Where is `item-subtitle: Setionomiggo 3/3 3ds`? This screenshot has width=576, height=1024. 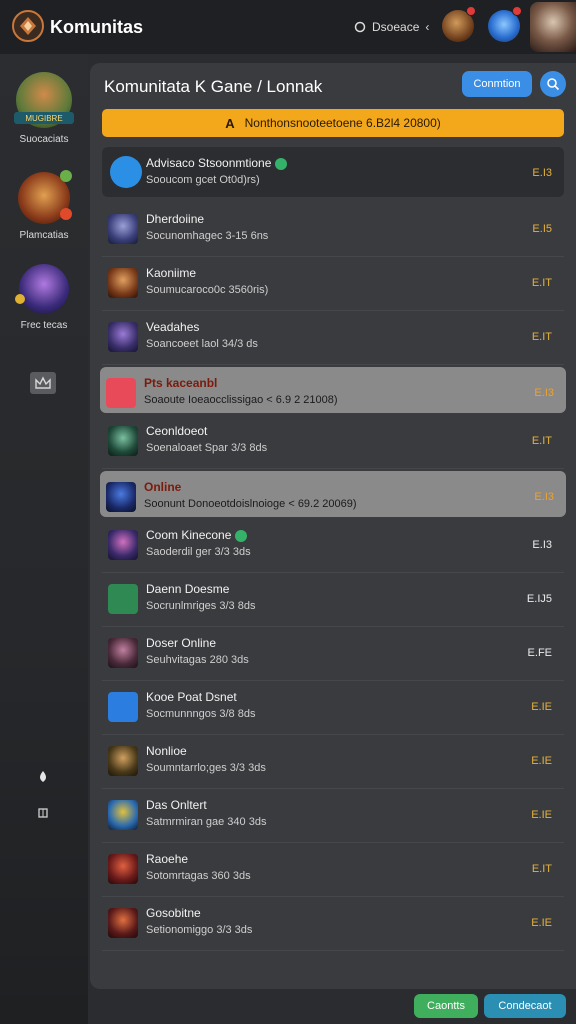
item-subtitle: Setionomiggo 3/3 3ds is located at coordinates (199, 930).